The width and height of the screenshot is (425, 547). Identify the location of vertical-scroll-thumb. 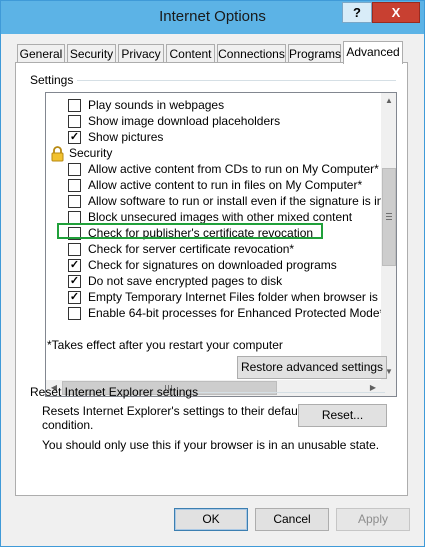
(389, 217).